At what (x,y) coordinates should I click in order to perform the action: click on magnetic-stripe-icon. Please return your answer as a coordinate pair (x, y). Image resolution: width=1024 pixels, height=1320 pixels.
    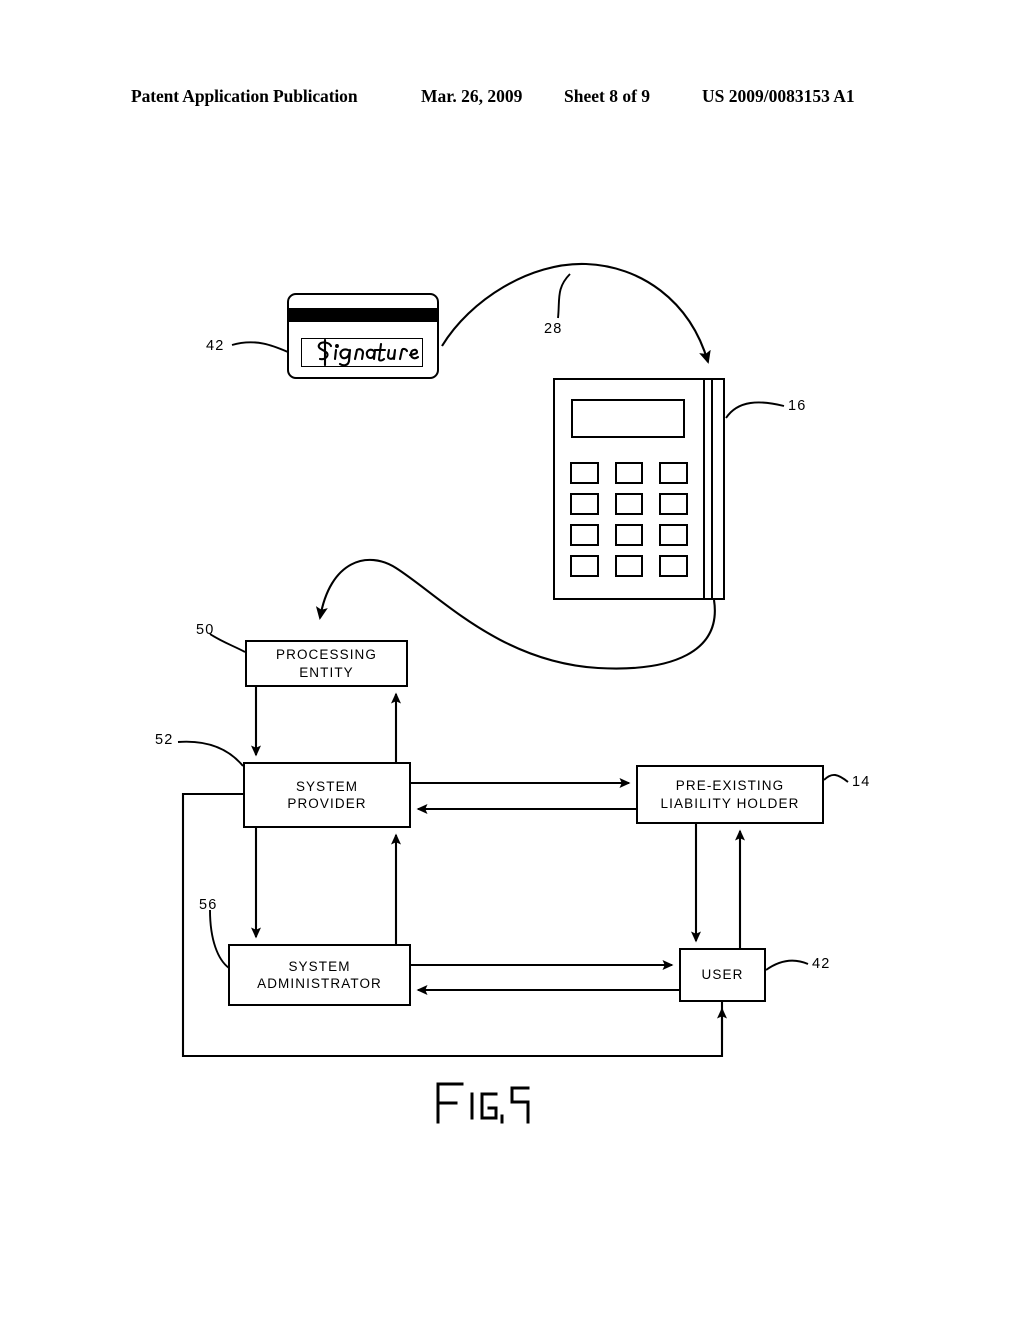
    Looking at the image, I should click on (363, 315).